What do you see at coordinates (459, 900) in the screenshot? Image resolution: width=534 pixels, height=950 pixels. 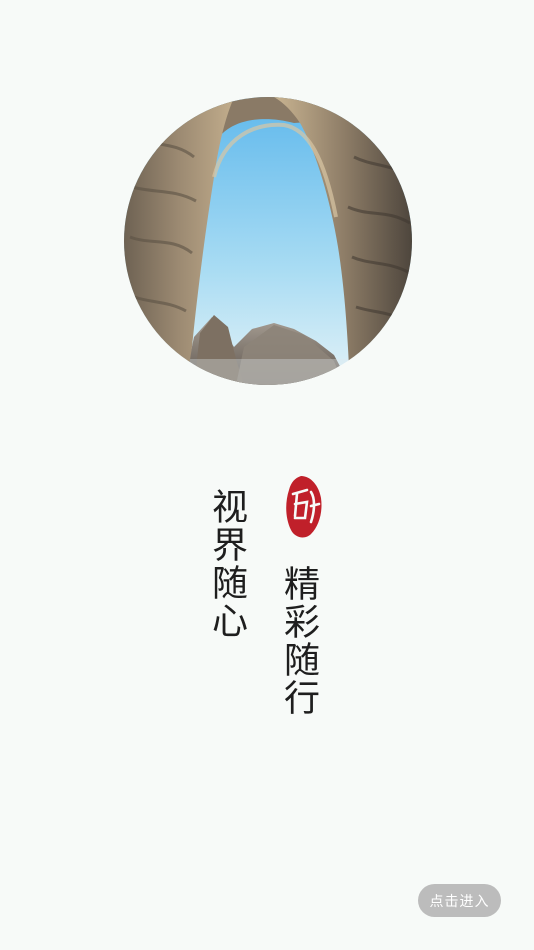 I see `enter-button: 点击进入` at bounding box center [459, 900].